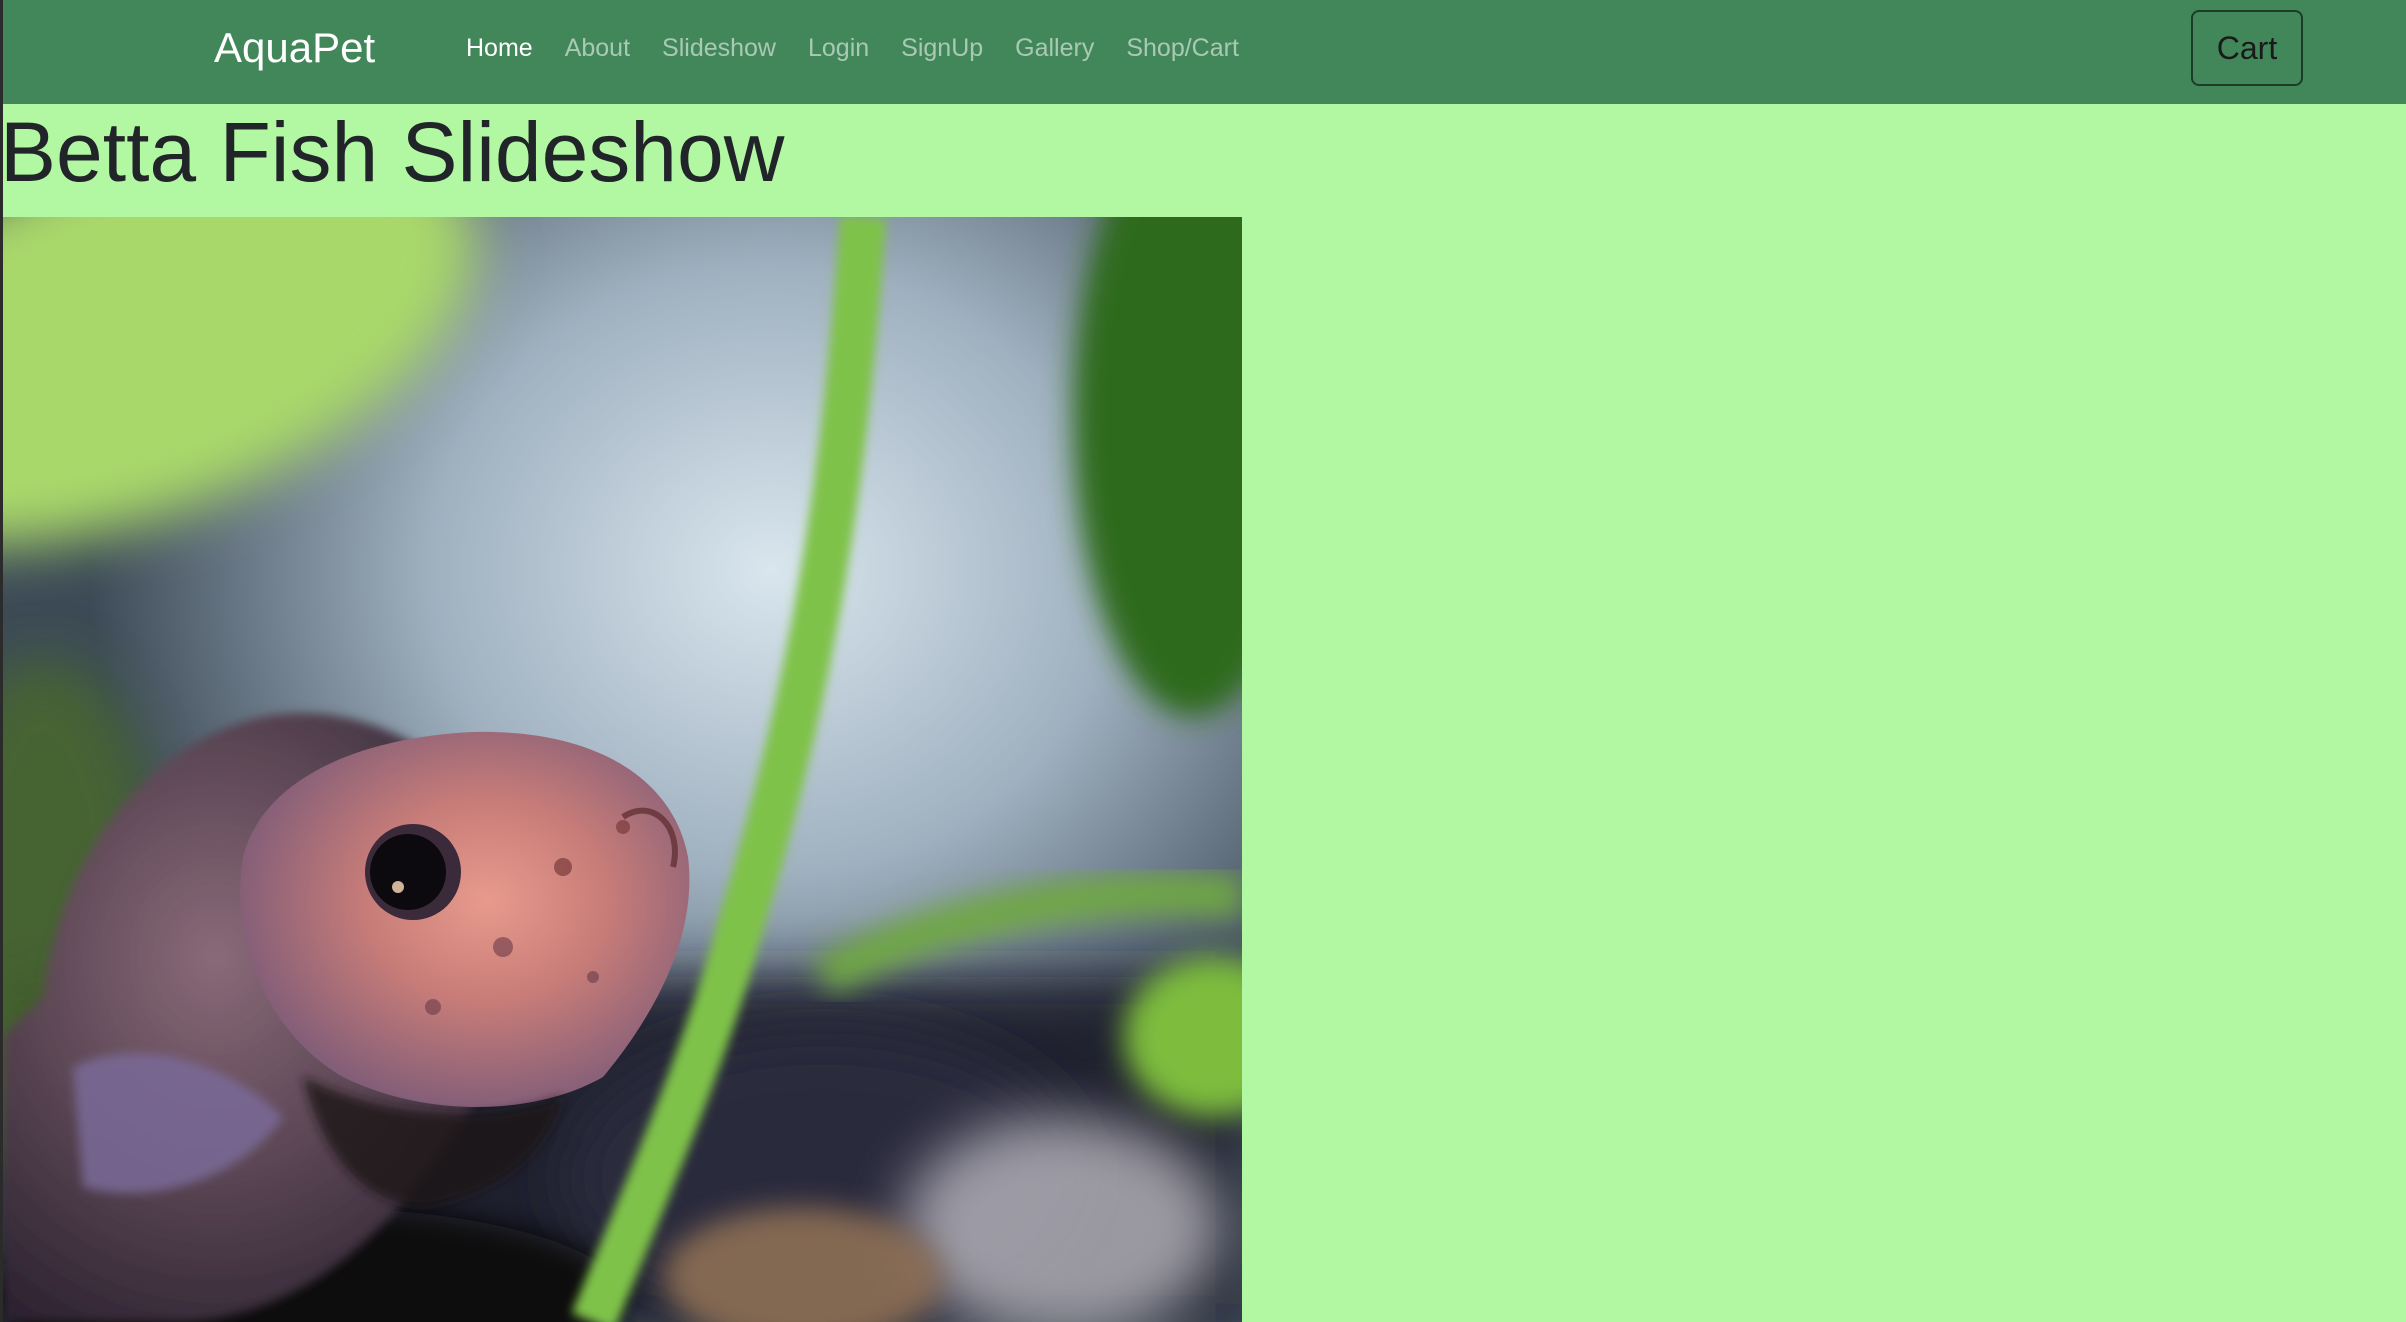 The image size is (2406, 1322). I want to click on cart-button: Cart, so click(2247, 48).